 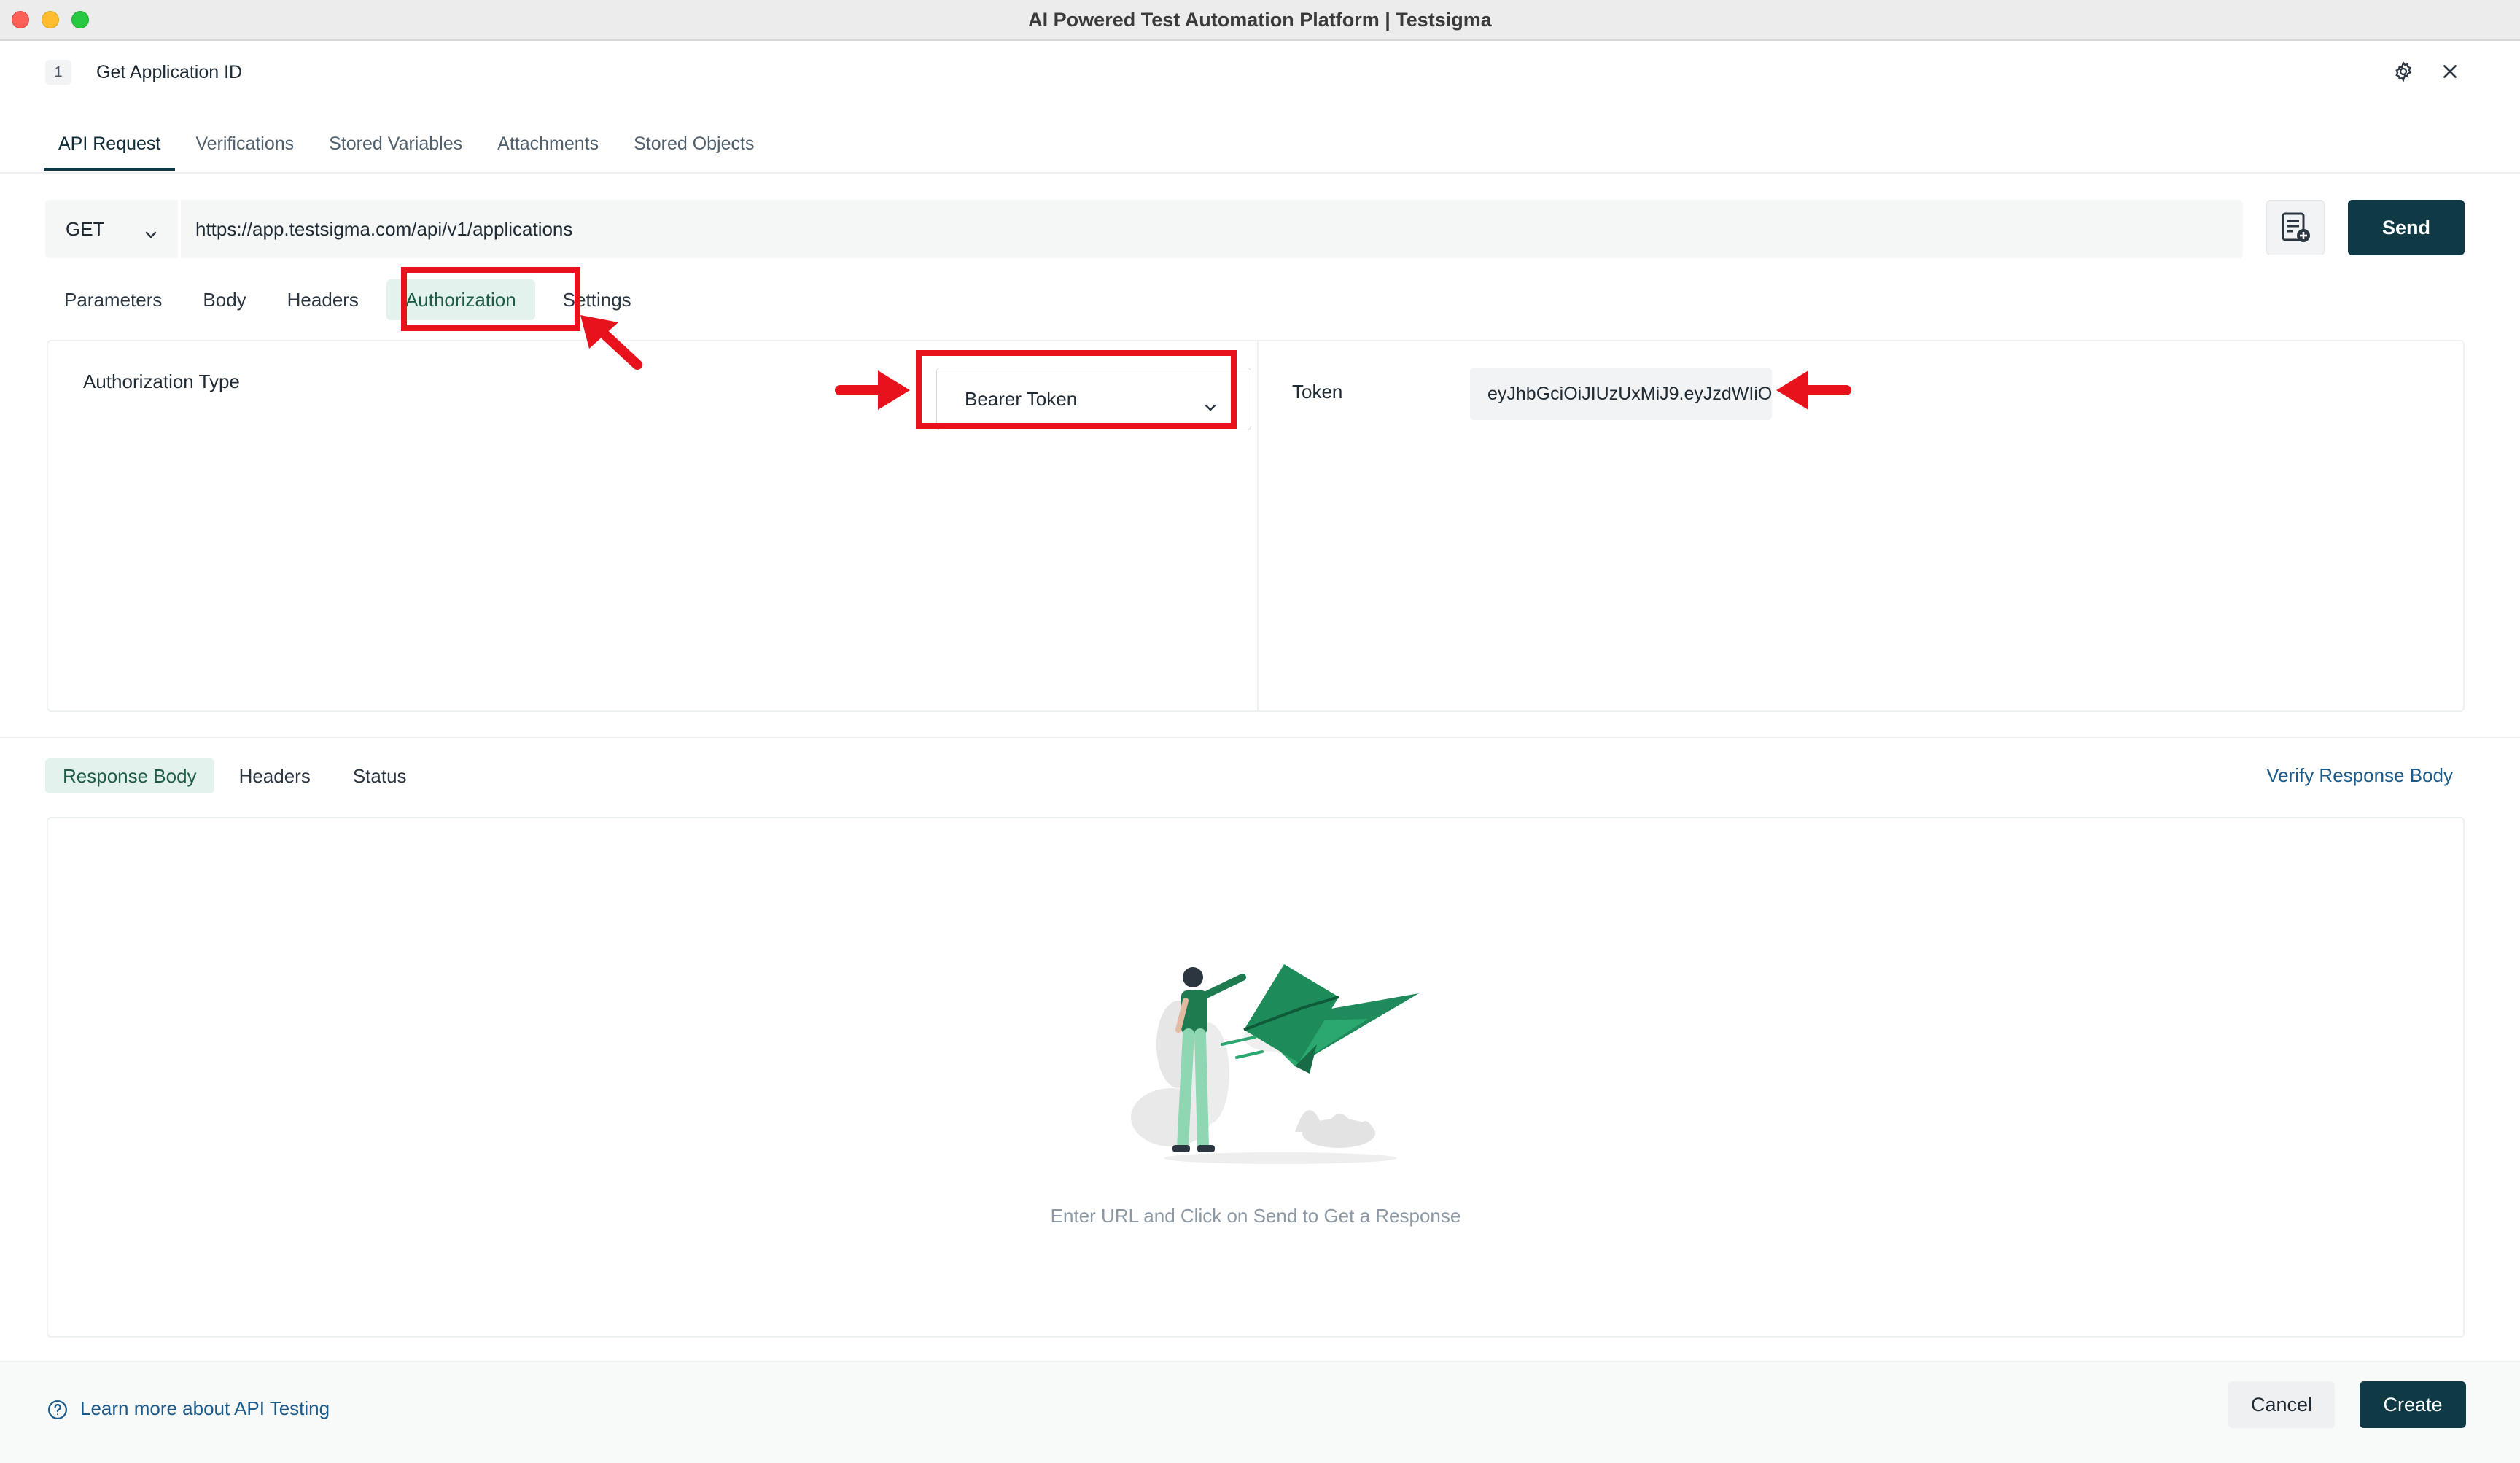 What do you see at coordinates (1093, 399) in the screenshot?
I see `authorization-type-select: Bearer Token` at bounding box center [1093, 399].